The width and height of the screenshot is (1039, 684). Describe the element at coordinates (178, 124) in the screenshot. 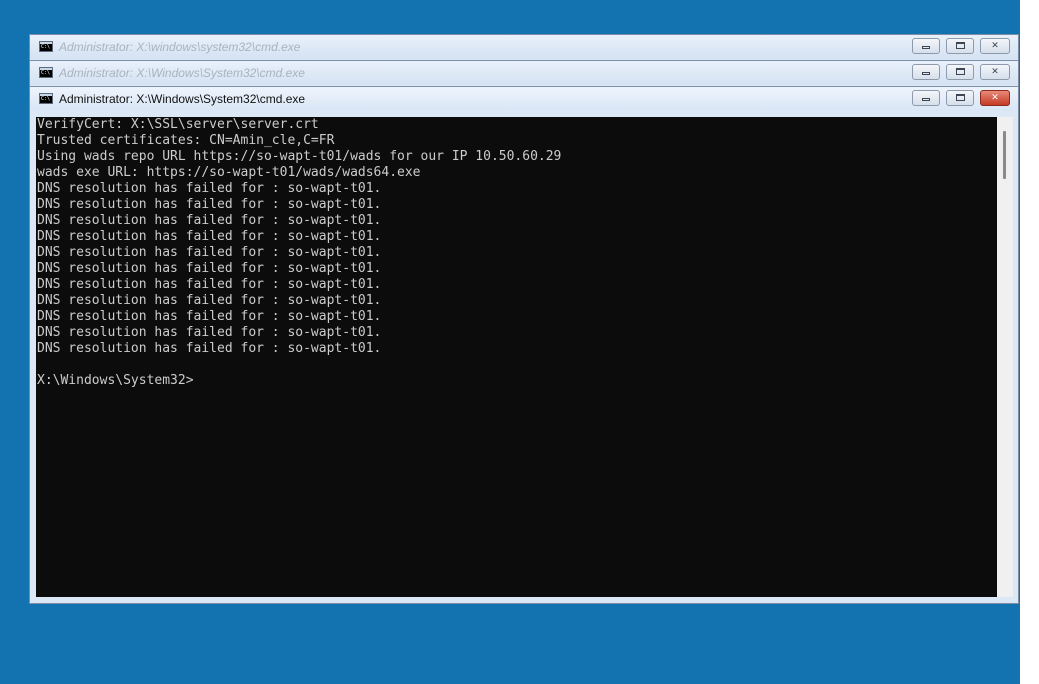

I see `console-line: VerifyCert: X:\SSL\server\server.crt` at that location.